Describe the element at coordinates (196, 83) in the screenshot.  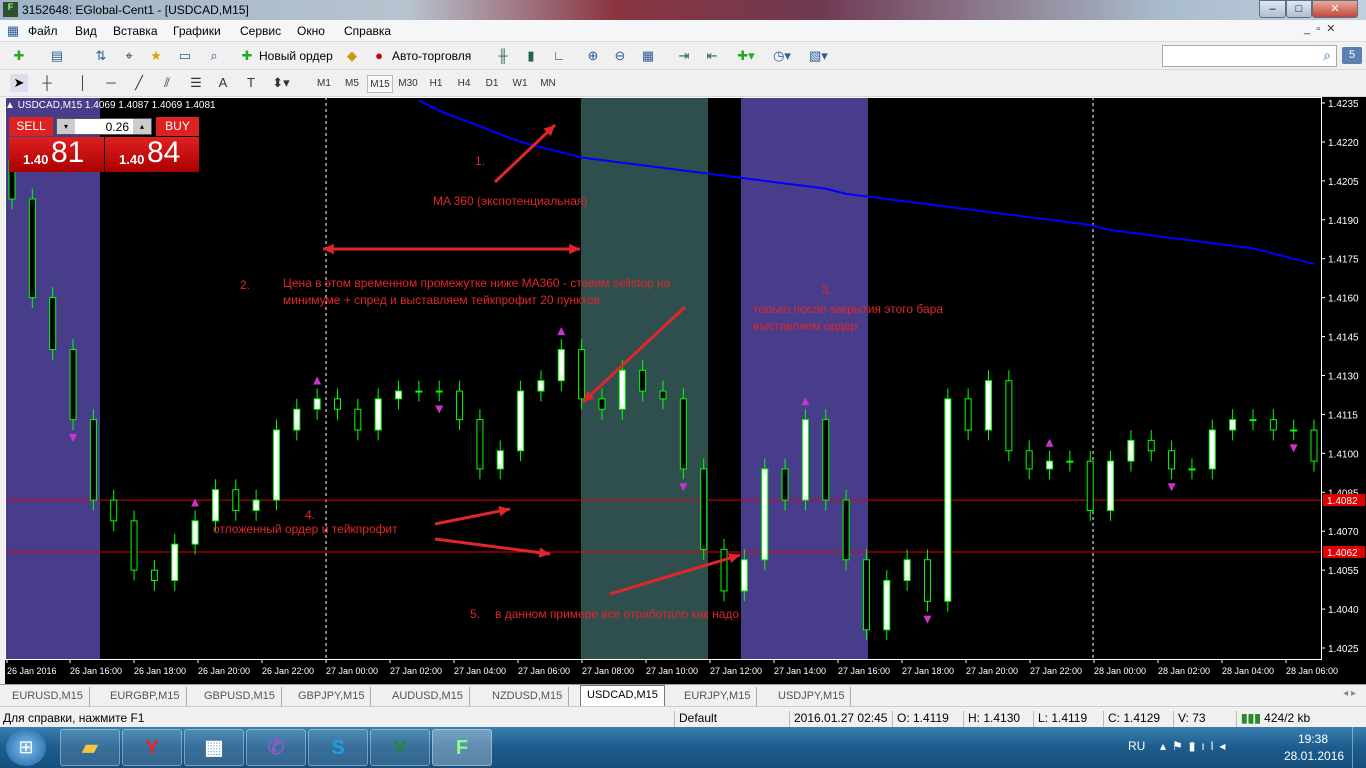
I see `fibonacci-icon: ☰` at that location.